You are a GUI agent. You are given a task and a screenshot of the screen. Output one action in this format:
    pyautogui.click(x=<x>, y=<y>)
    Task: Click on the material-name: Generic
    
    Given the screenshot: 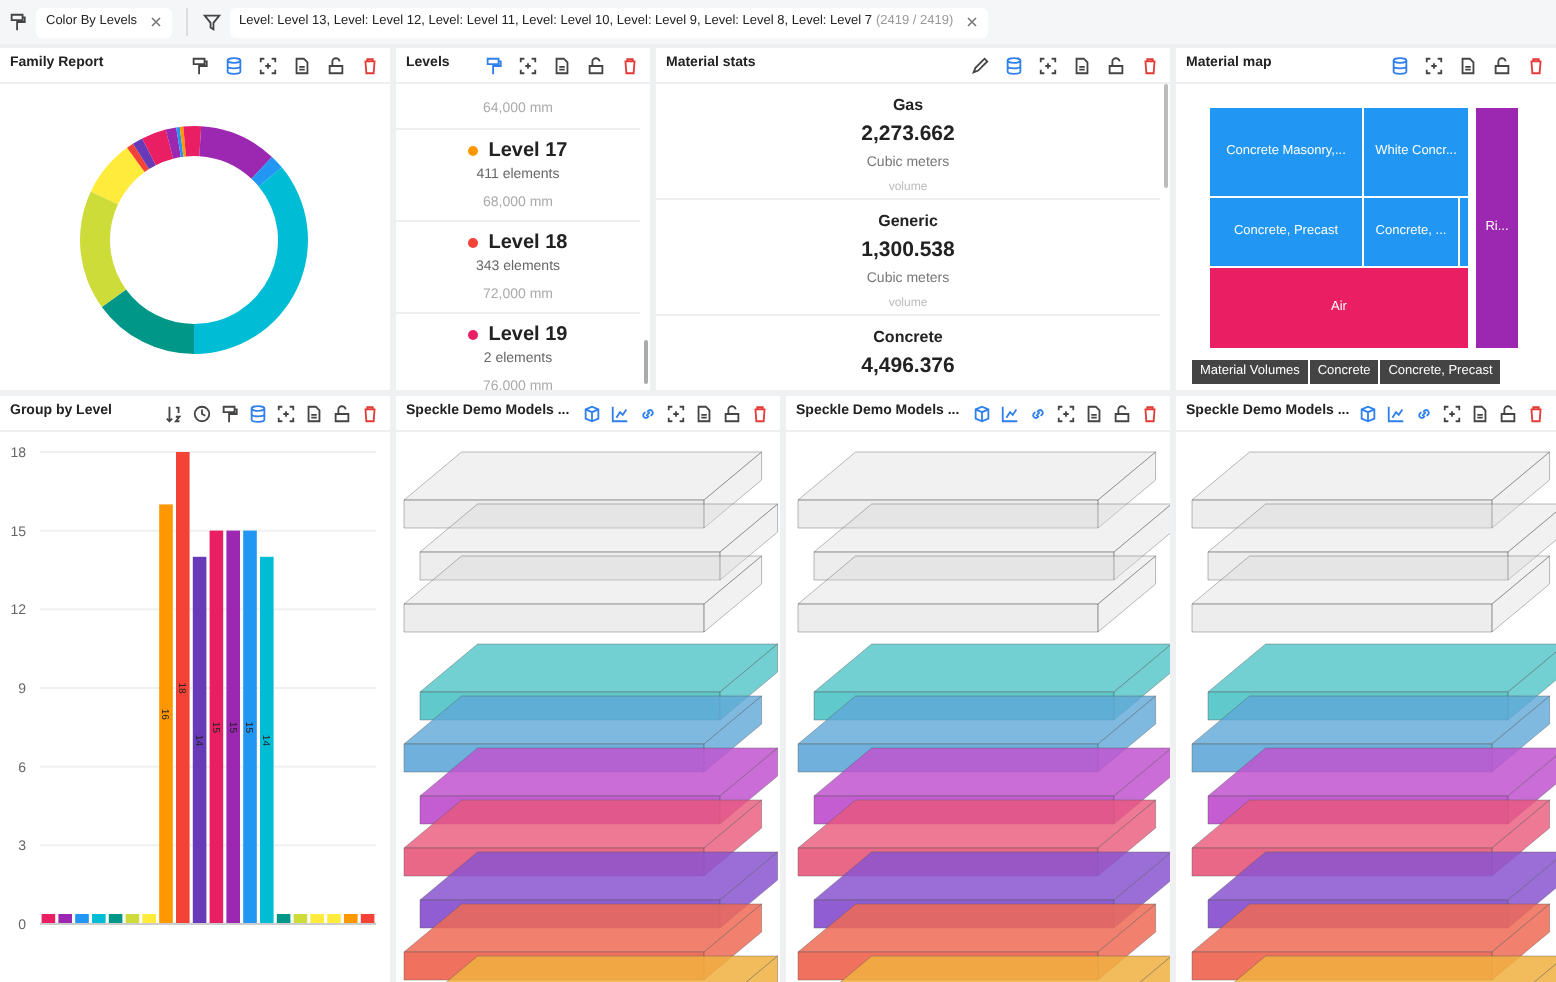 What is the action you would take?
    pyautogui.click(x=908, y=222)
    